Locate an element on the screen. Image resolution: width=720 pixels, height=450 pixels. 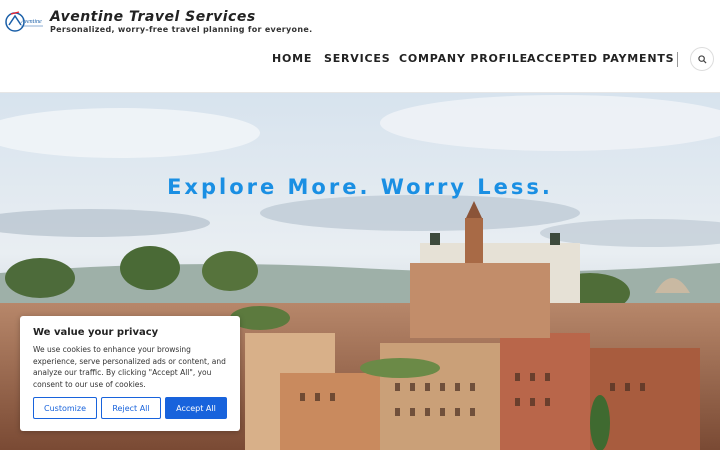
nav-divider is located at coordinates (677, 59).